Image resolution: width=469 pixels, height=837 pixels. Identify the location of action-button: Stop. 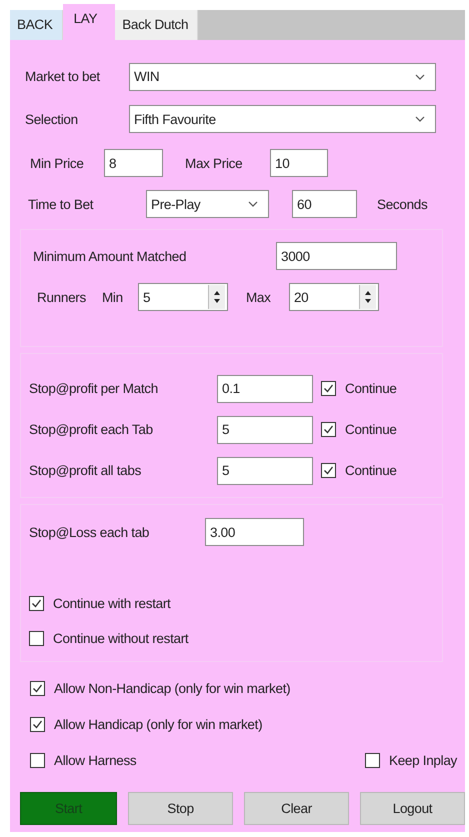
(181, 808).